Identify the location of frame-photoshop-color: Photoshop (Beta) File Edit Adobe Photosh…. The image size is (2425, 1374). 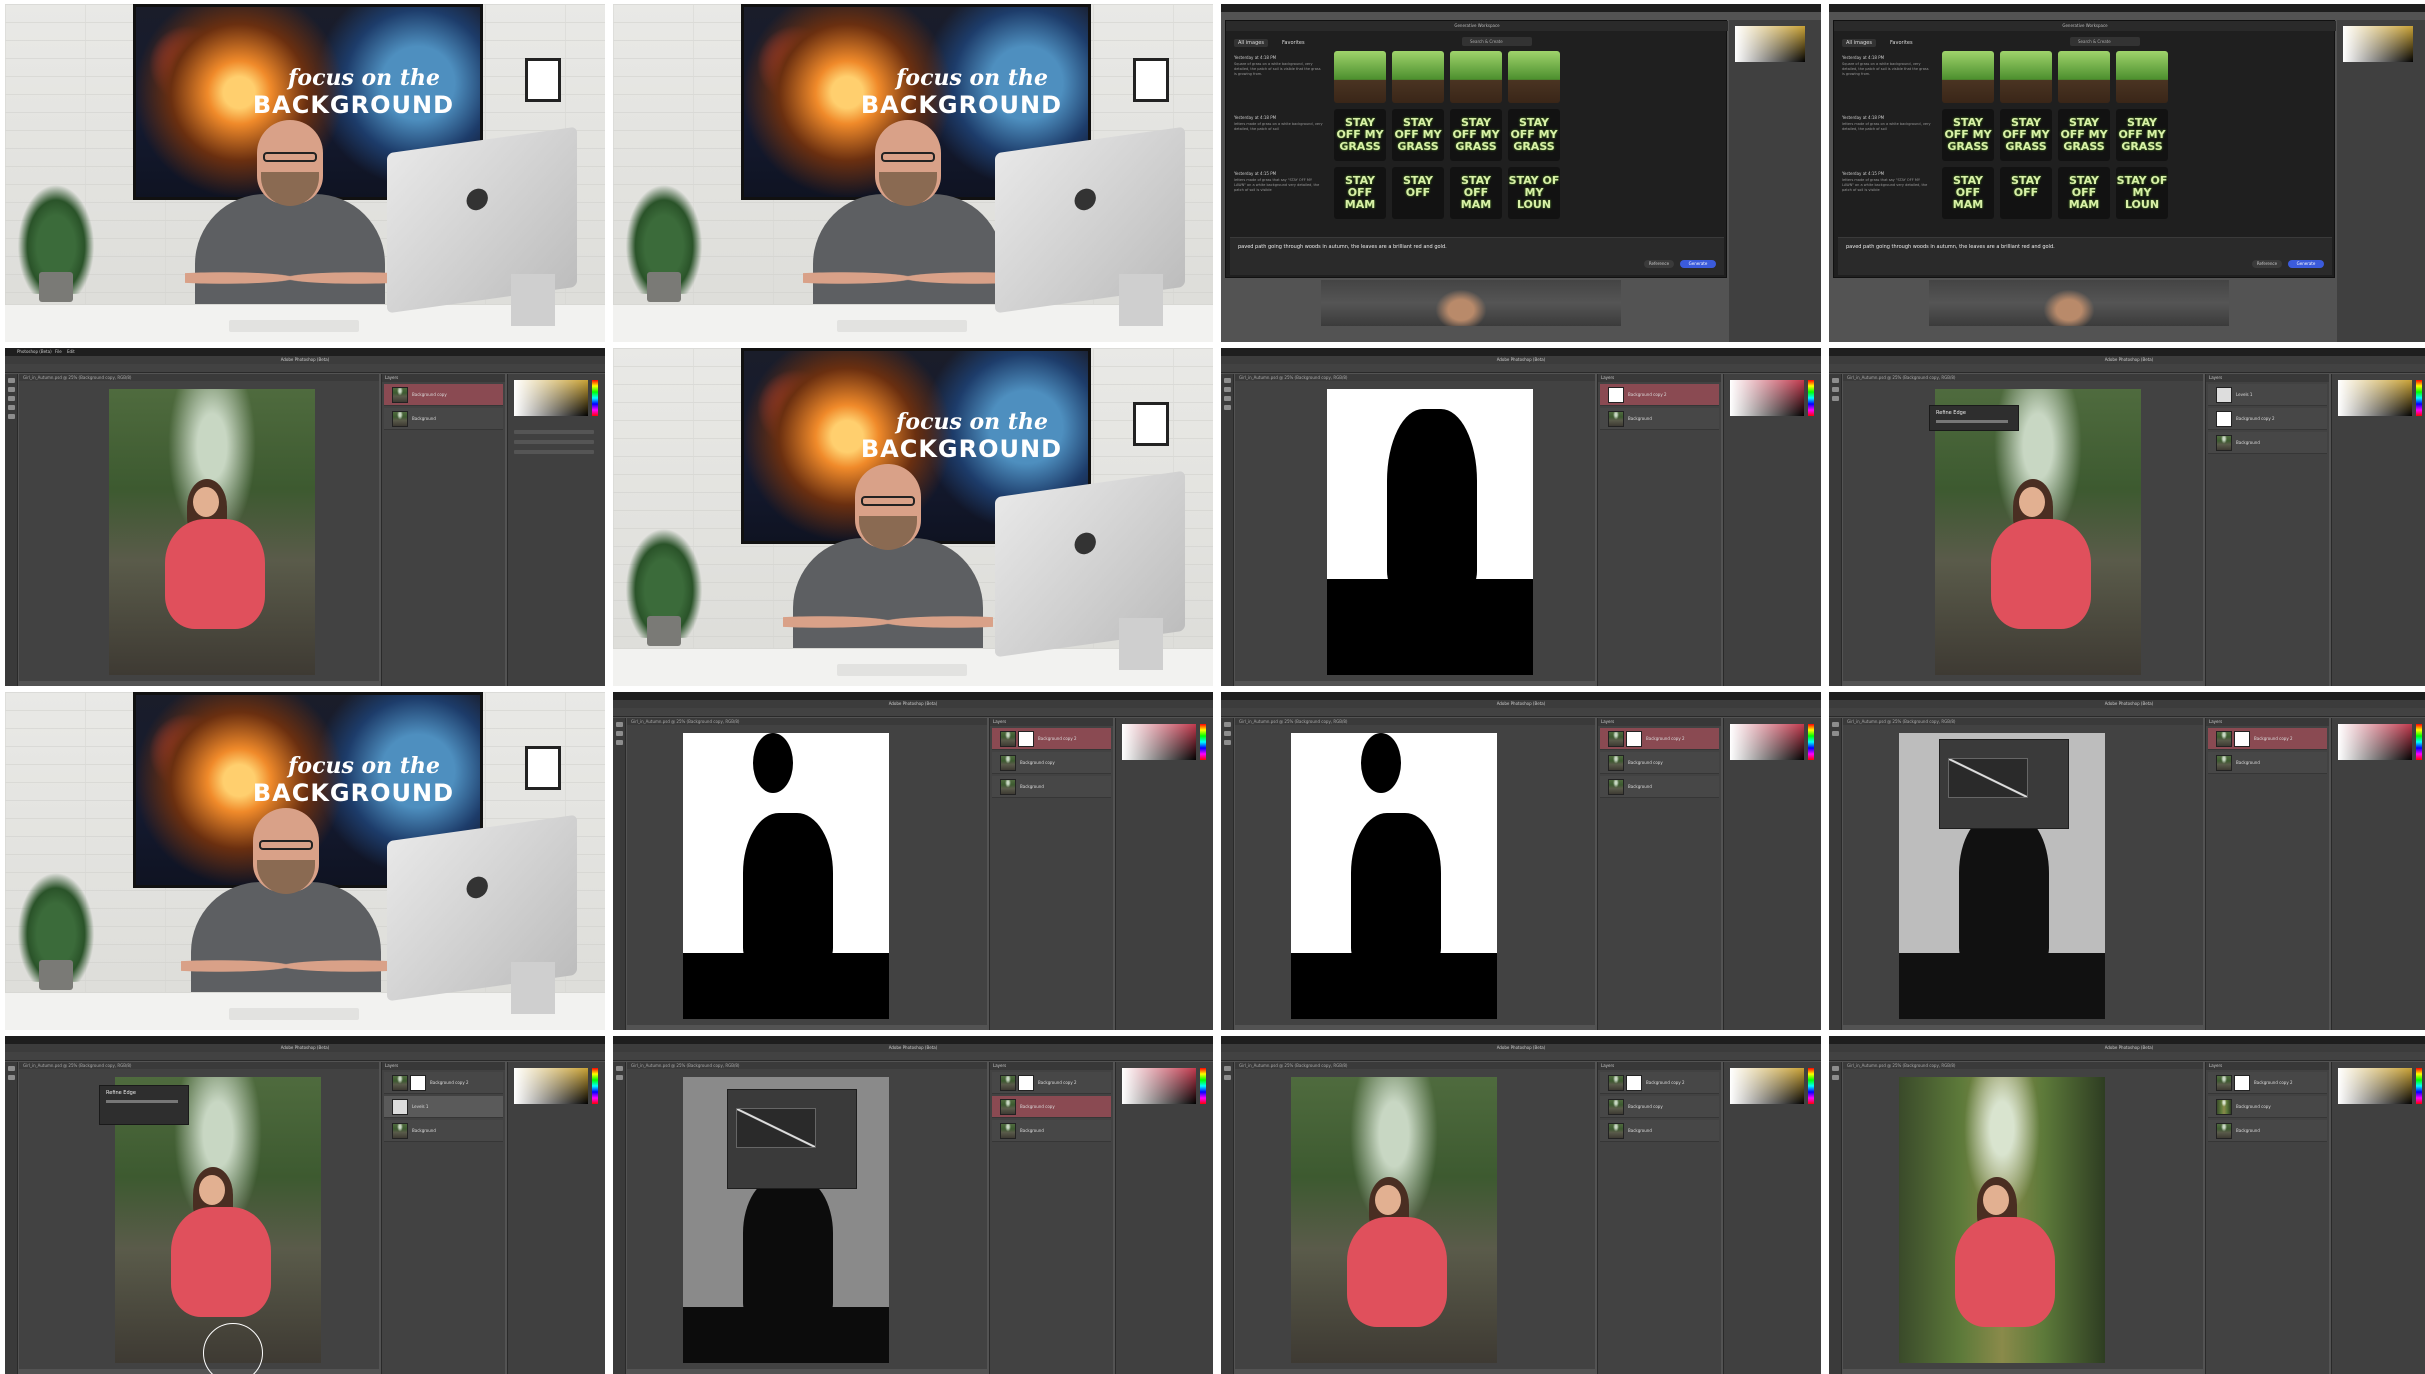
(305, 517).